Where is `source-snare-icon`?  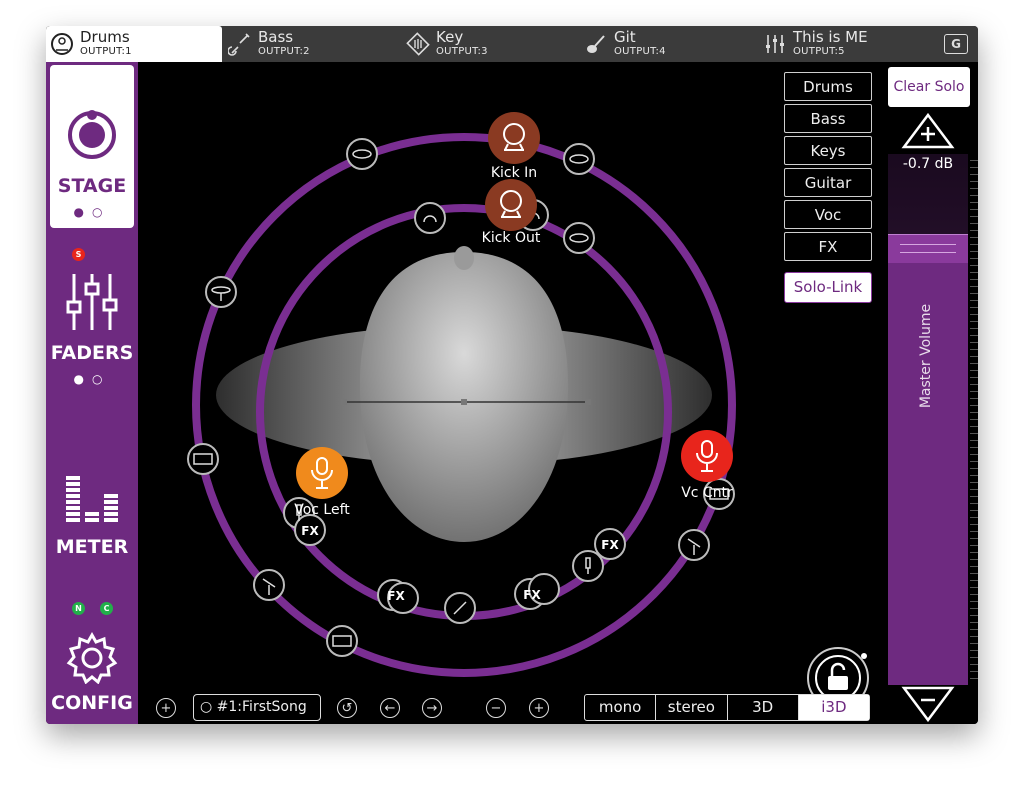 source-snare-icon is located at coordinates (342, 641).